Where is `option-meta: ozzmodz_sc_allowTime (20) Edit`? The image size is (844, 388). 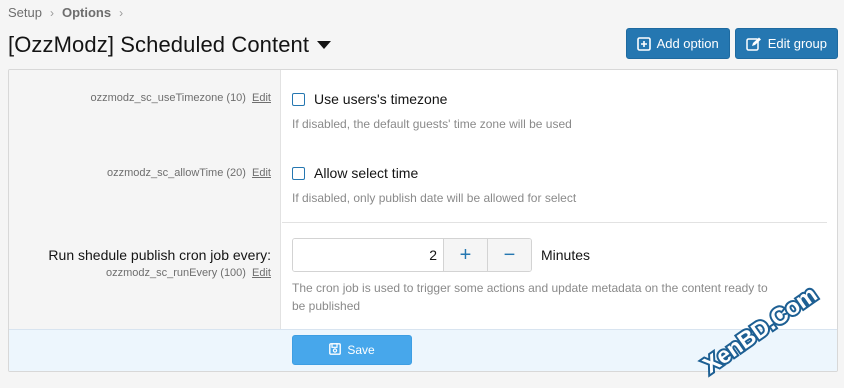
option-meta: ozzmodz_sc_allowTime (20) Edit is located at coordinates (189, 173).